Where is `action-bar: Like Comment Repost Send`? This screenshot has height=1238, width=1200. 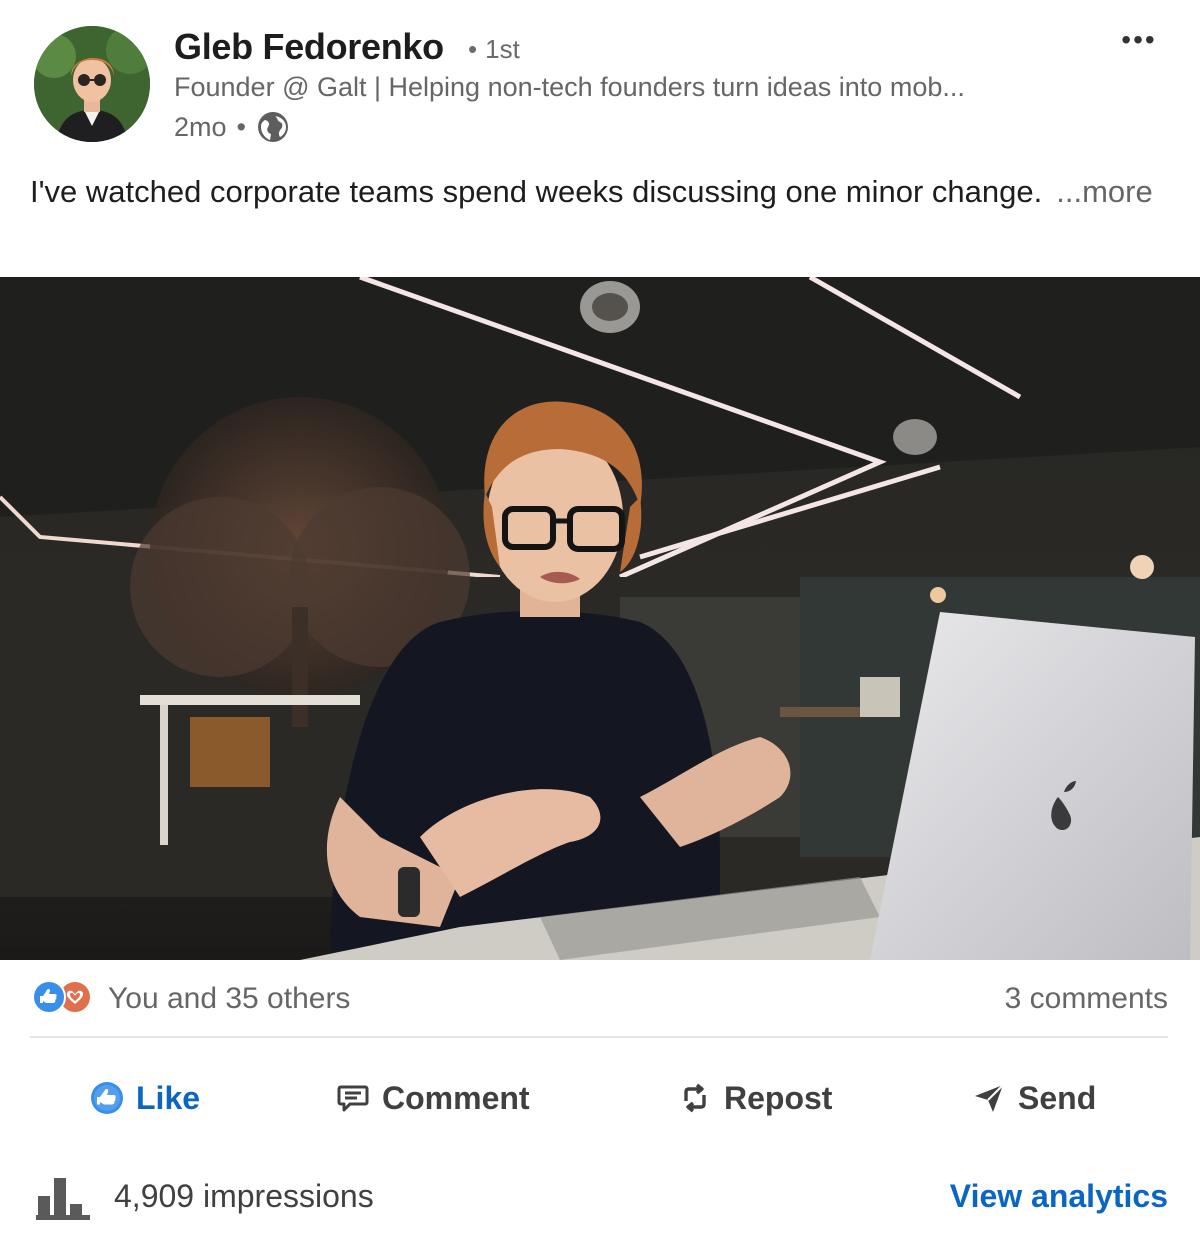 action-bar: Like Comment Repost Send is located at coordinates (599, 1098).